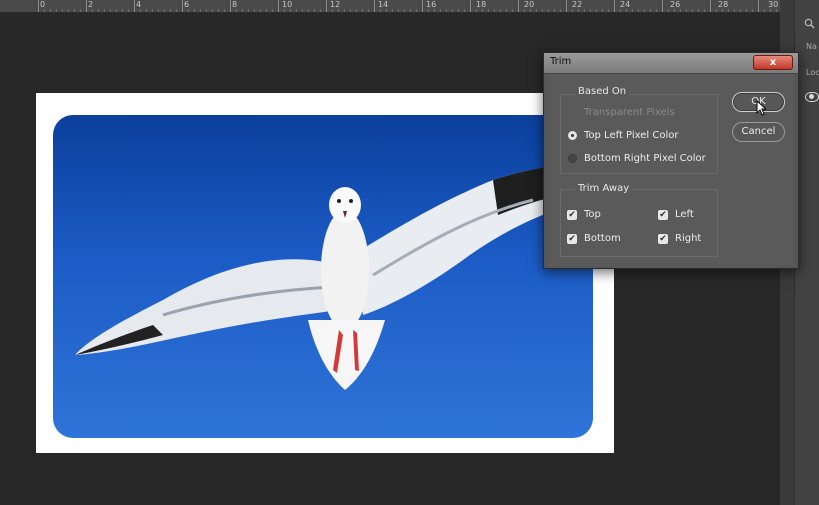  Describe the element at coordinates (663, 215) in the screenshot. I see `checkbox-left: ✔` at that location.